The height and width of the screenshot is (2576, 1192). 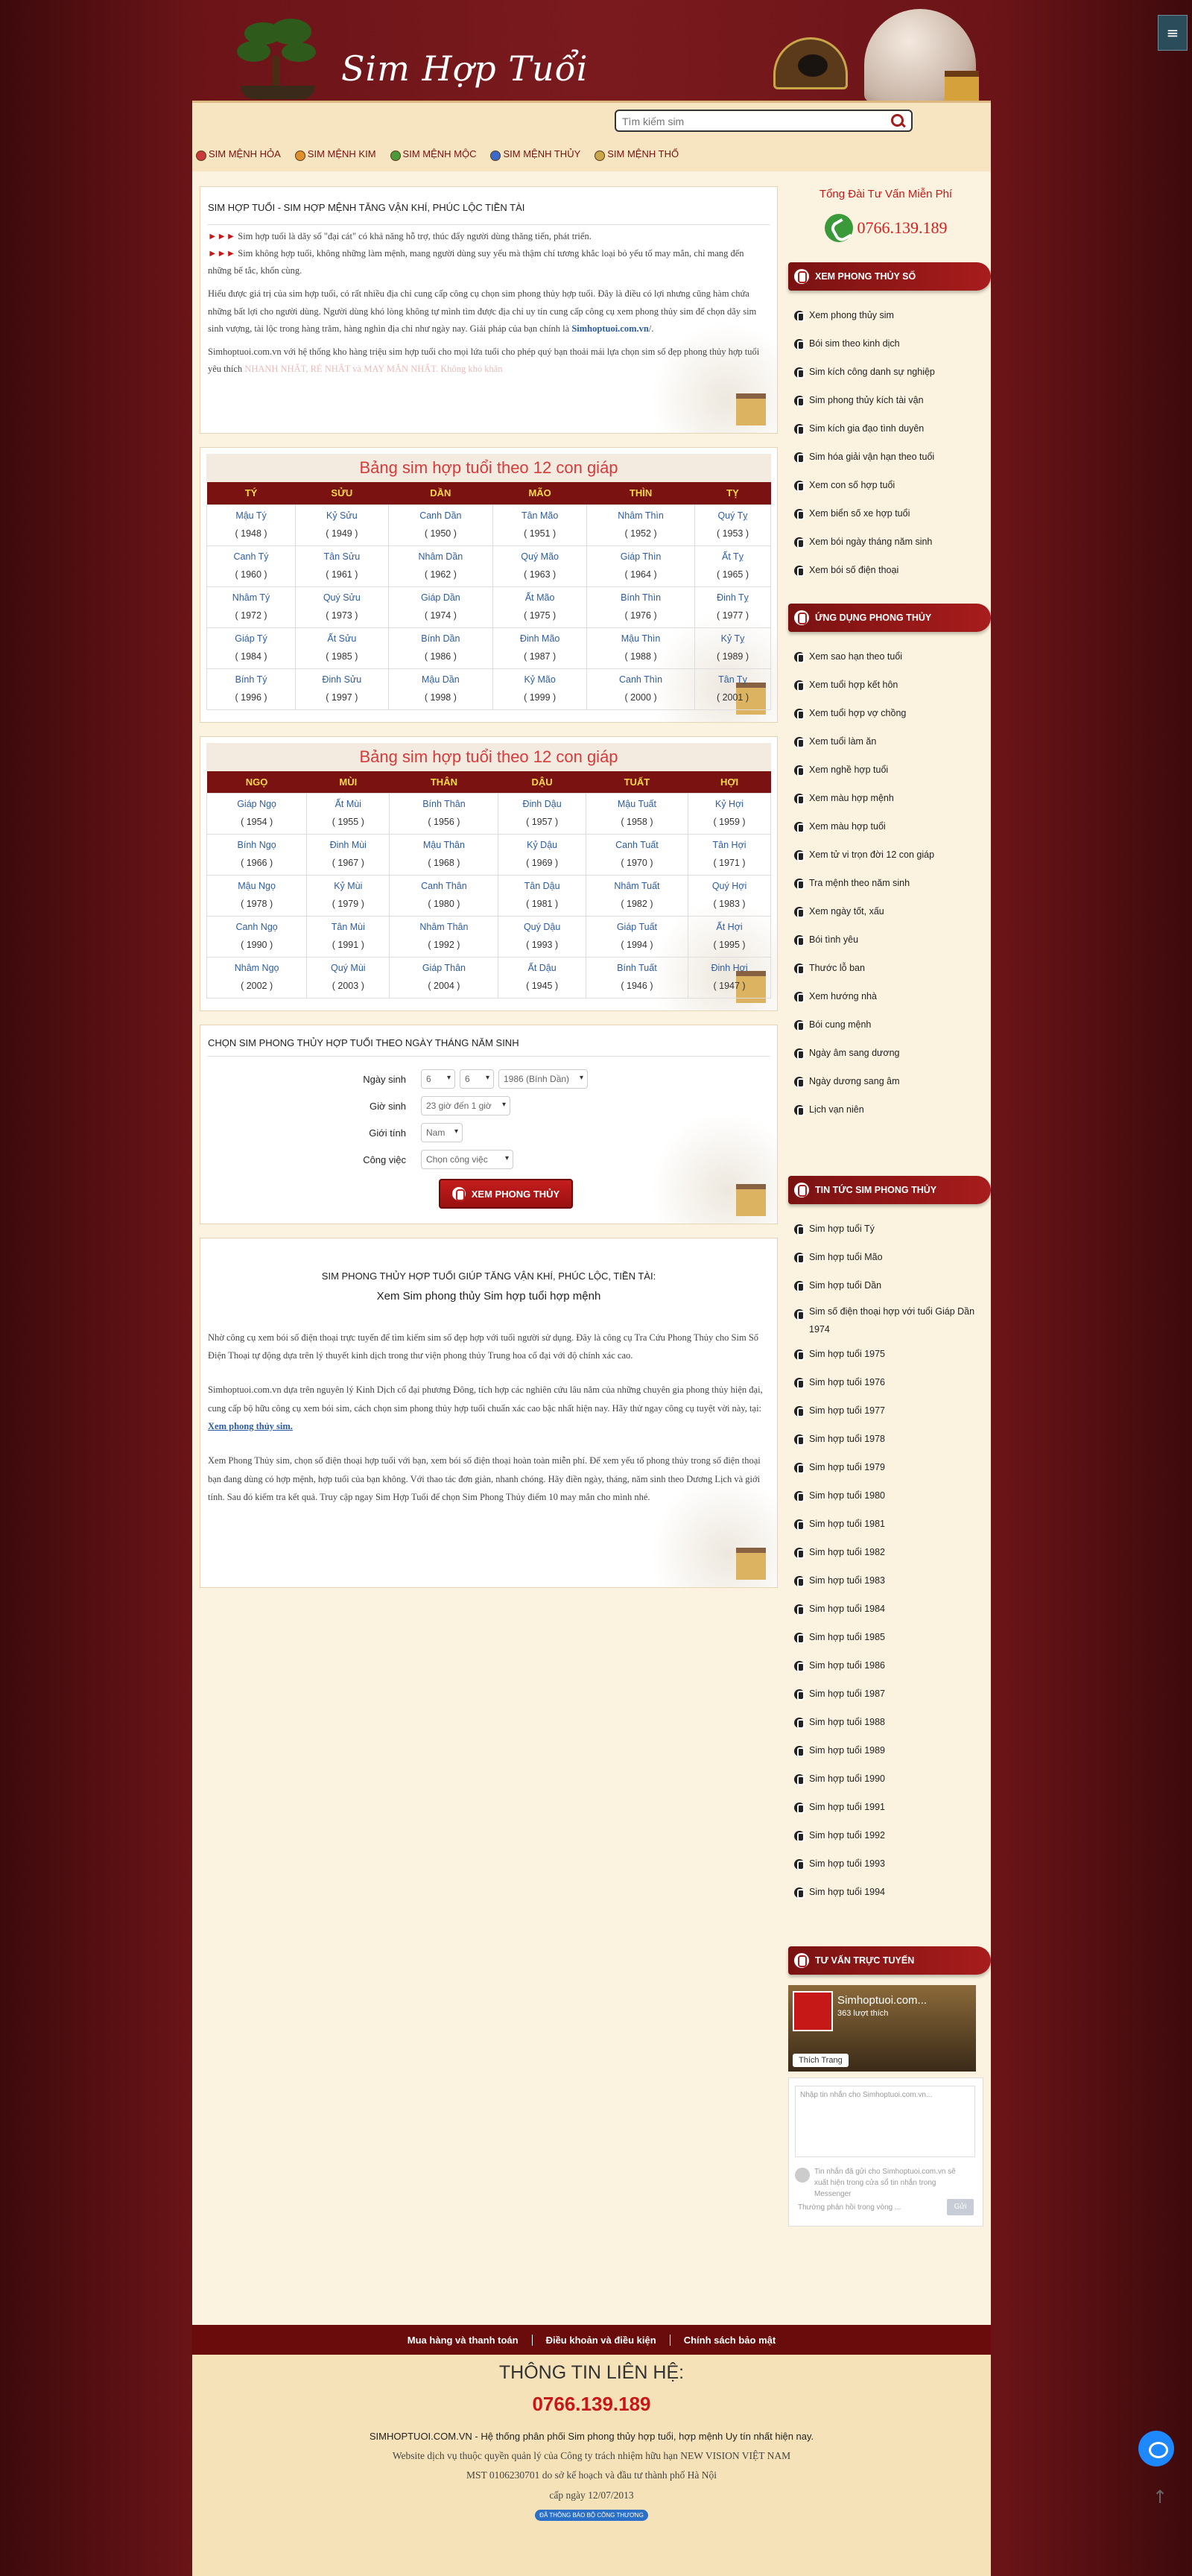 What do you see at coordinates (886, 1807) in the screenshot?
I see `sidebar-item: Sim hợp tuổi 1991` at bounding box center [886, 1807].